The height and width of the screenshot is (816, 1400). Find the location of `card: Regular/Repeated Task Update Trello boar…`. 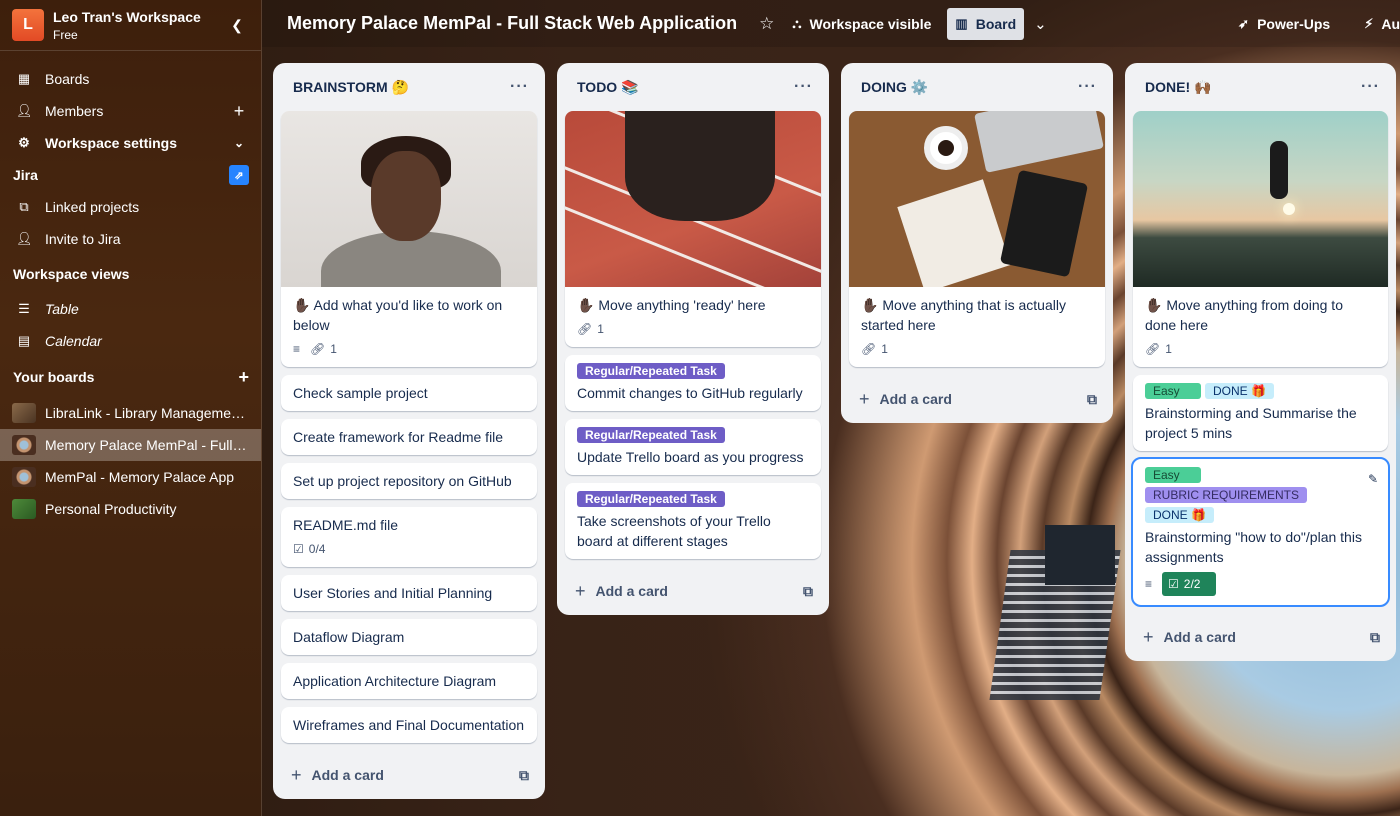

card: Regular/Repeated Task Update Trello boar… is located at coordinates (693, 447).